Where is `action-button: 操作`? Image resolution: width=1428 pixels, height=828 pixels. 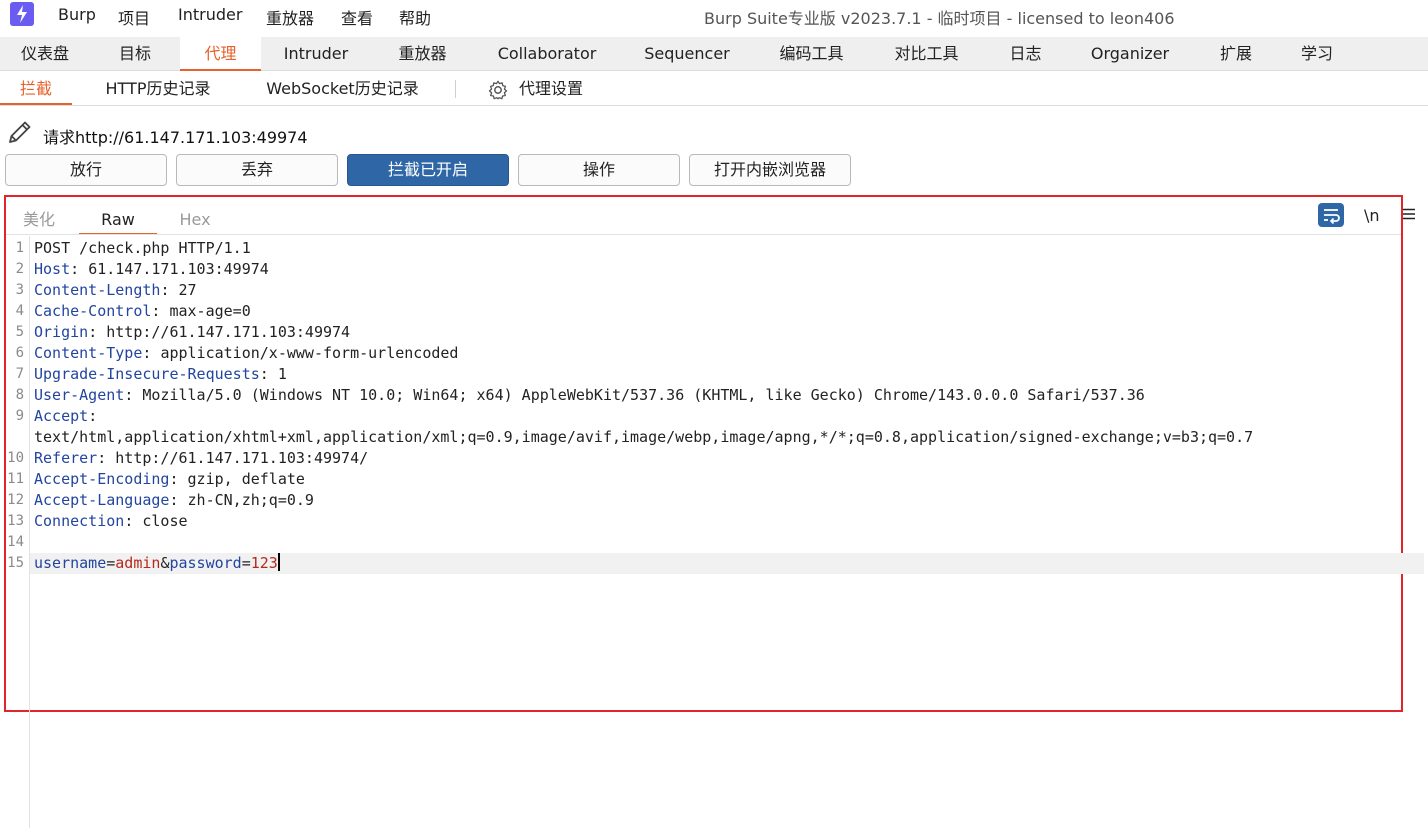 action-button: 操作 is located at coordinates (599, 170).